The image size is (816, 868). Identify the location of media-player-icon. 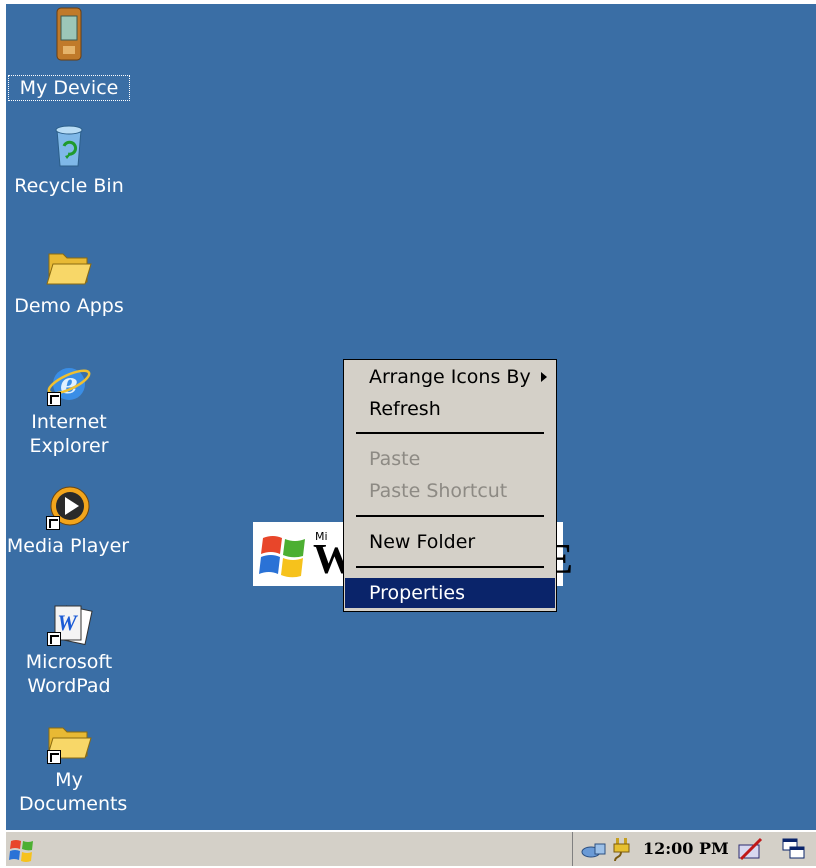
(68, 507).